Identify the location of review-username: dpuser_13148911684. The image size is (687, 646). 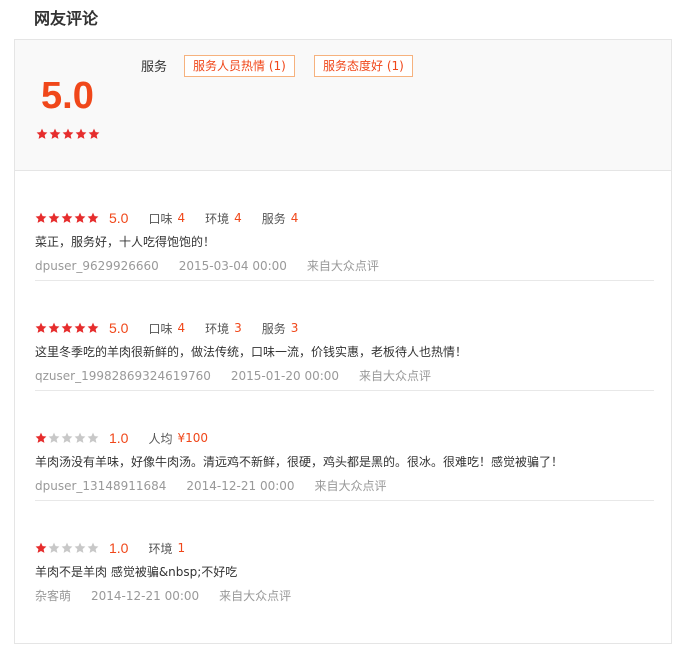
(100, 486).